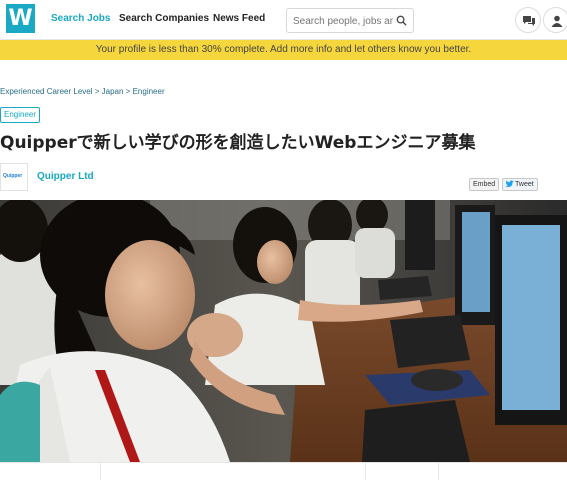 The image size is (567, 480). I want to click on profile-button, so click(555, 20).